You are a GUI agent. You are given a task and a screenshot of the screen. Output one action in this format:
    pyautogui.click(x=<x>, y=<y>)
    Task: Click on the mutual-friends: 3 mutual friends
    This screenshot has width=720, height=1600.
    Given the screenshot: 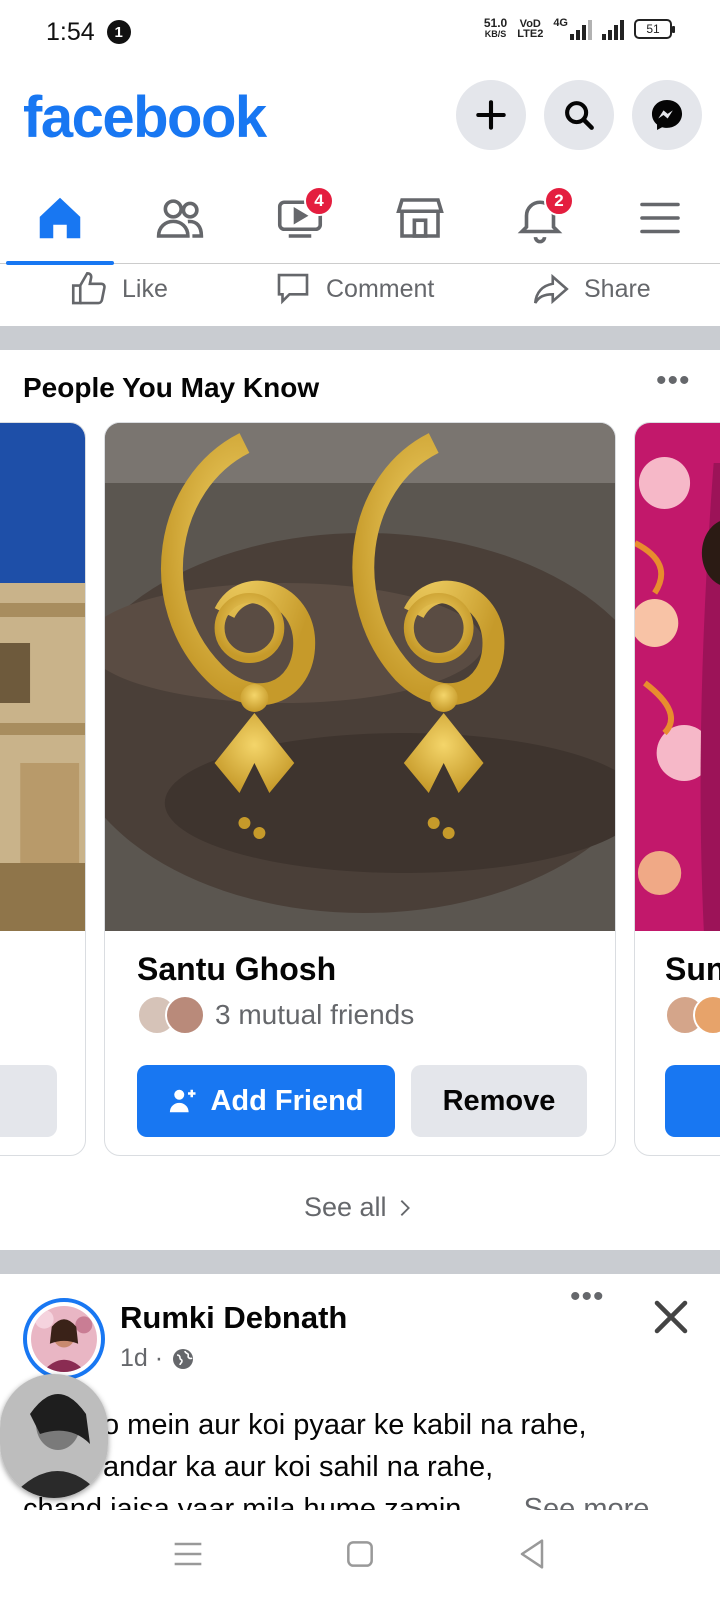 What is the action you would take?
    pyautogui.click(x=275, y=1015)
    